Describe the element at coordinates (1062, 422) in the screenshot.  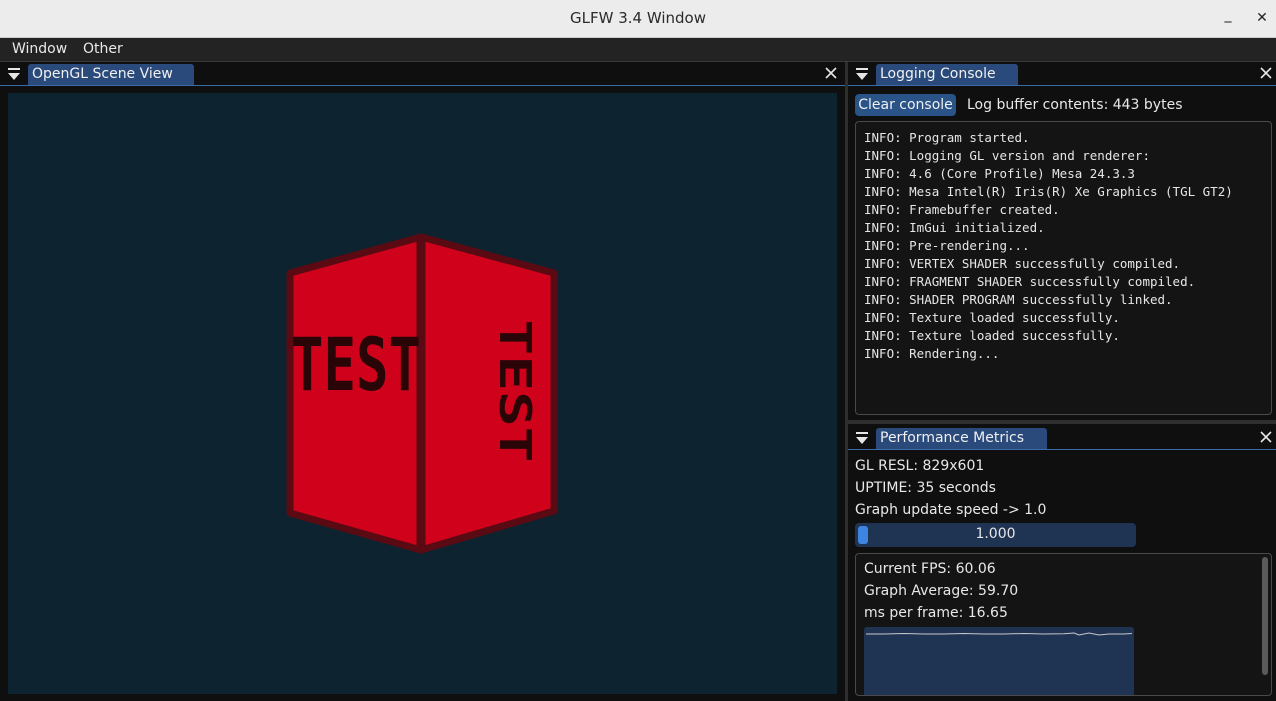
I see `dock-splitter-horizontal` at that location.